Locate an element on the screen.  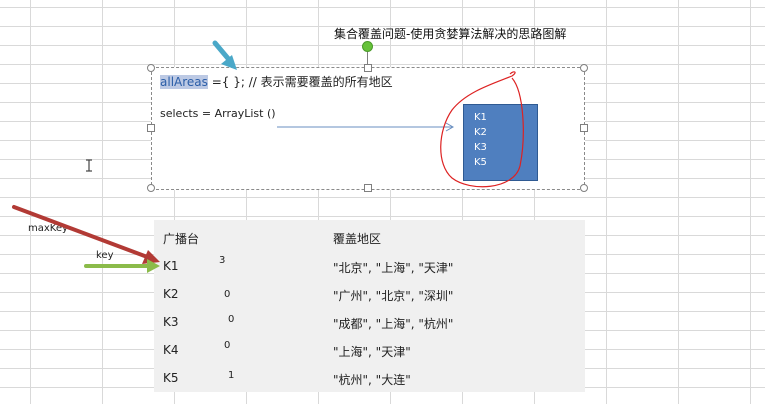
red-maxkey-arrow-icon is located at coordinates (86, 234).